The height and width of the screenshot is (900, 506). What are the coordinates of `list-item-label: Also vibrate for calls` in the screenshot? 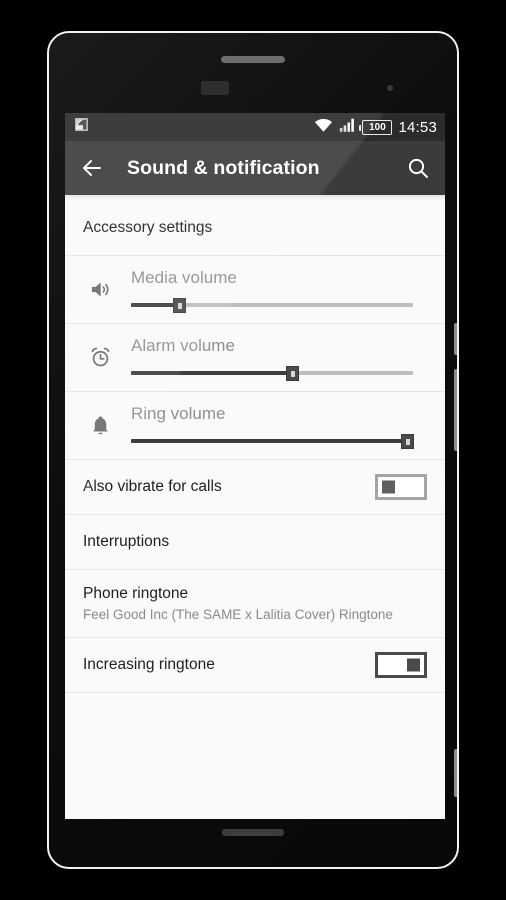 It's located at (152, 486).